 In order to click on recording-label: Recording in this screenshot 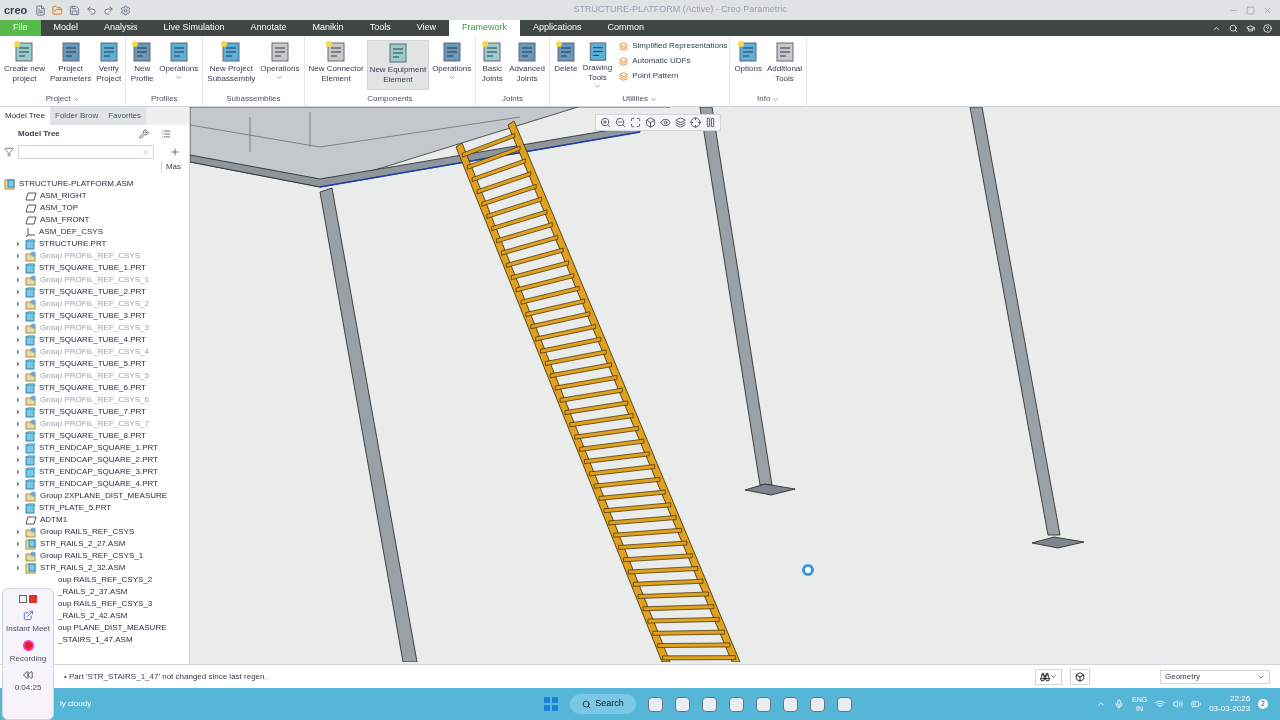, I will do `click(28, 658)`.